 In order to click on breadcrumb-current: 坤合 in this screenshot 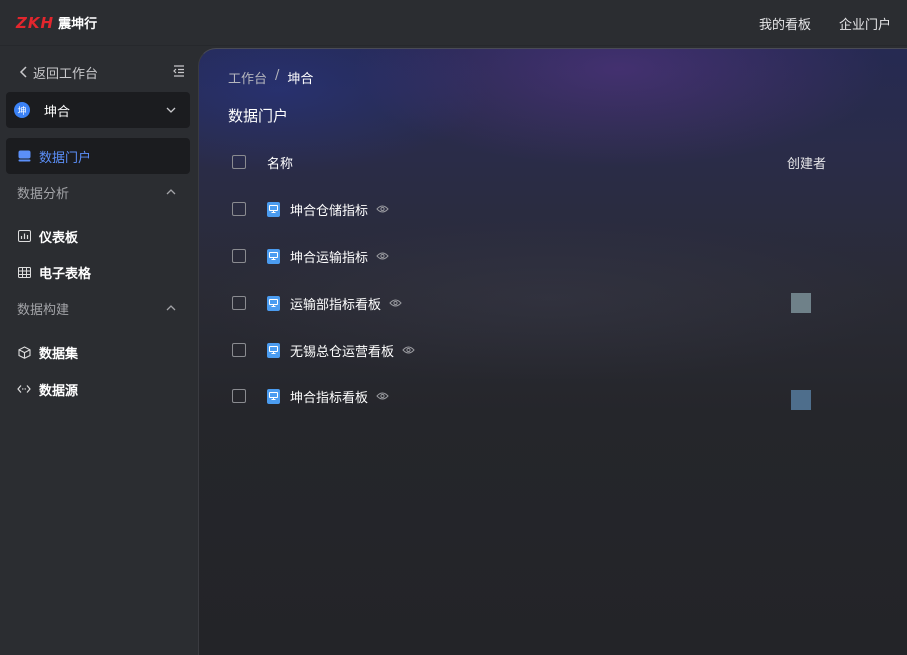, I will do `click(300, 79)`.